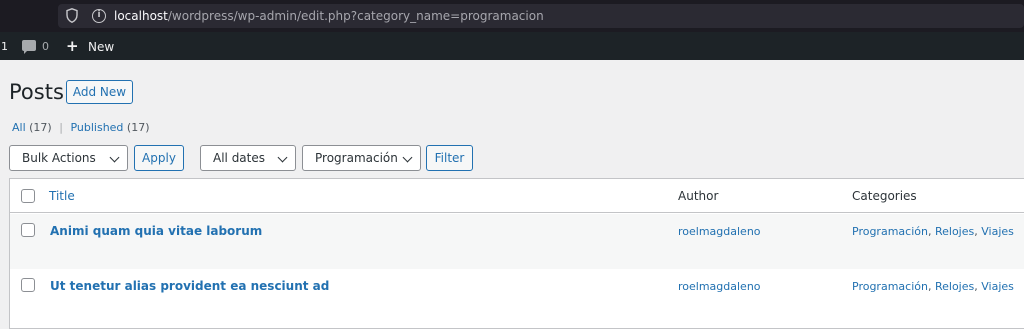 The width and height of the screenshot is (1024, 329). I want to click on post-status-views: All (17) | Published (17), so click(81, 128).